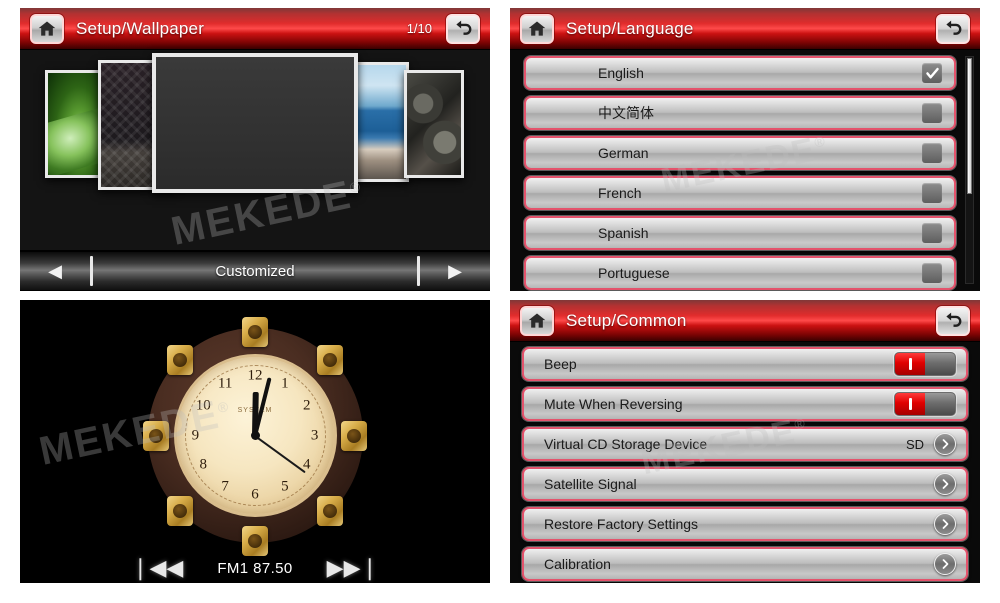 Image resolution: width=1000 pixels, height=603 pixels. Describe the element at coordinates (74, 124) in the screenshot. I see `wallpaper-thumb-leaf` at that location.